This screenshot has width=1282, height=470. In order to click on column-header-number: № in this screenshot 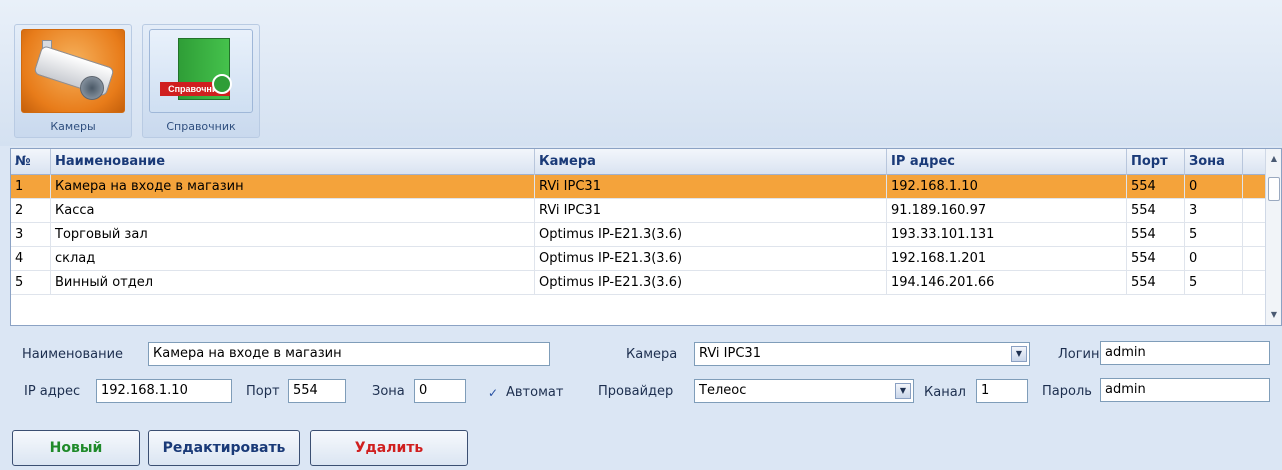, I will do `click(31, 162)`.